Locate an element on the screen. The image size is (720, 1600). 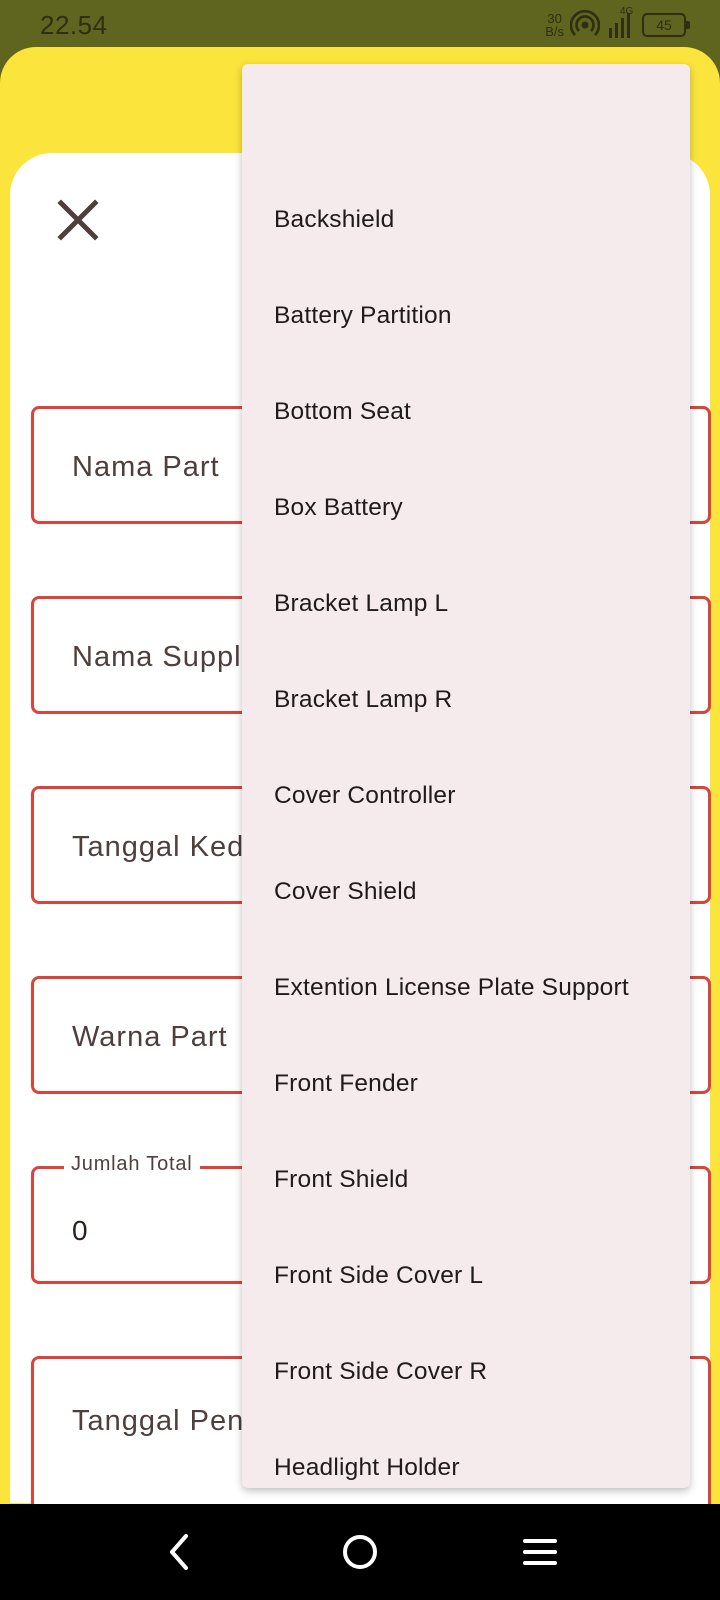
menu-item: Bracket Lamp R is located at coordinates (363, 706).